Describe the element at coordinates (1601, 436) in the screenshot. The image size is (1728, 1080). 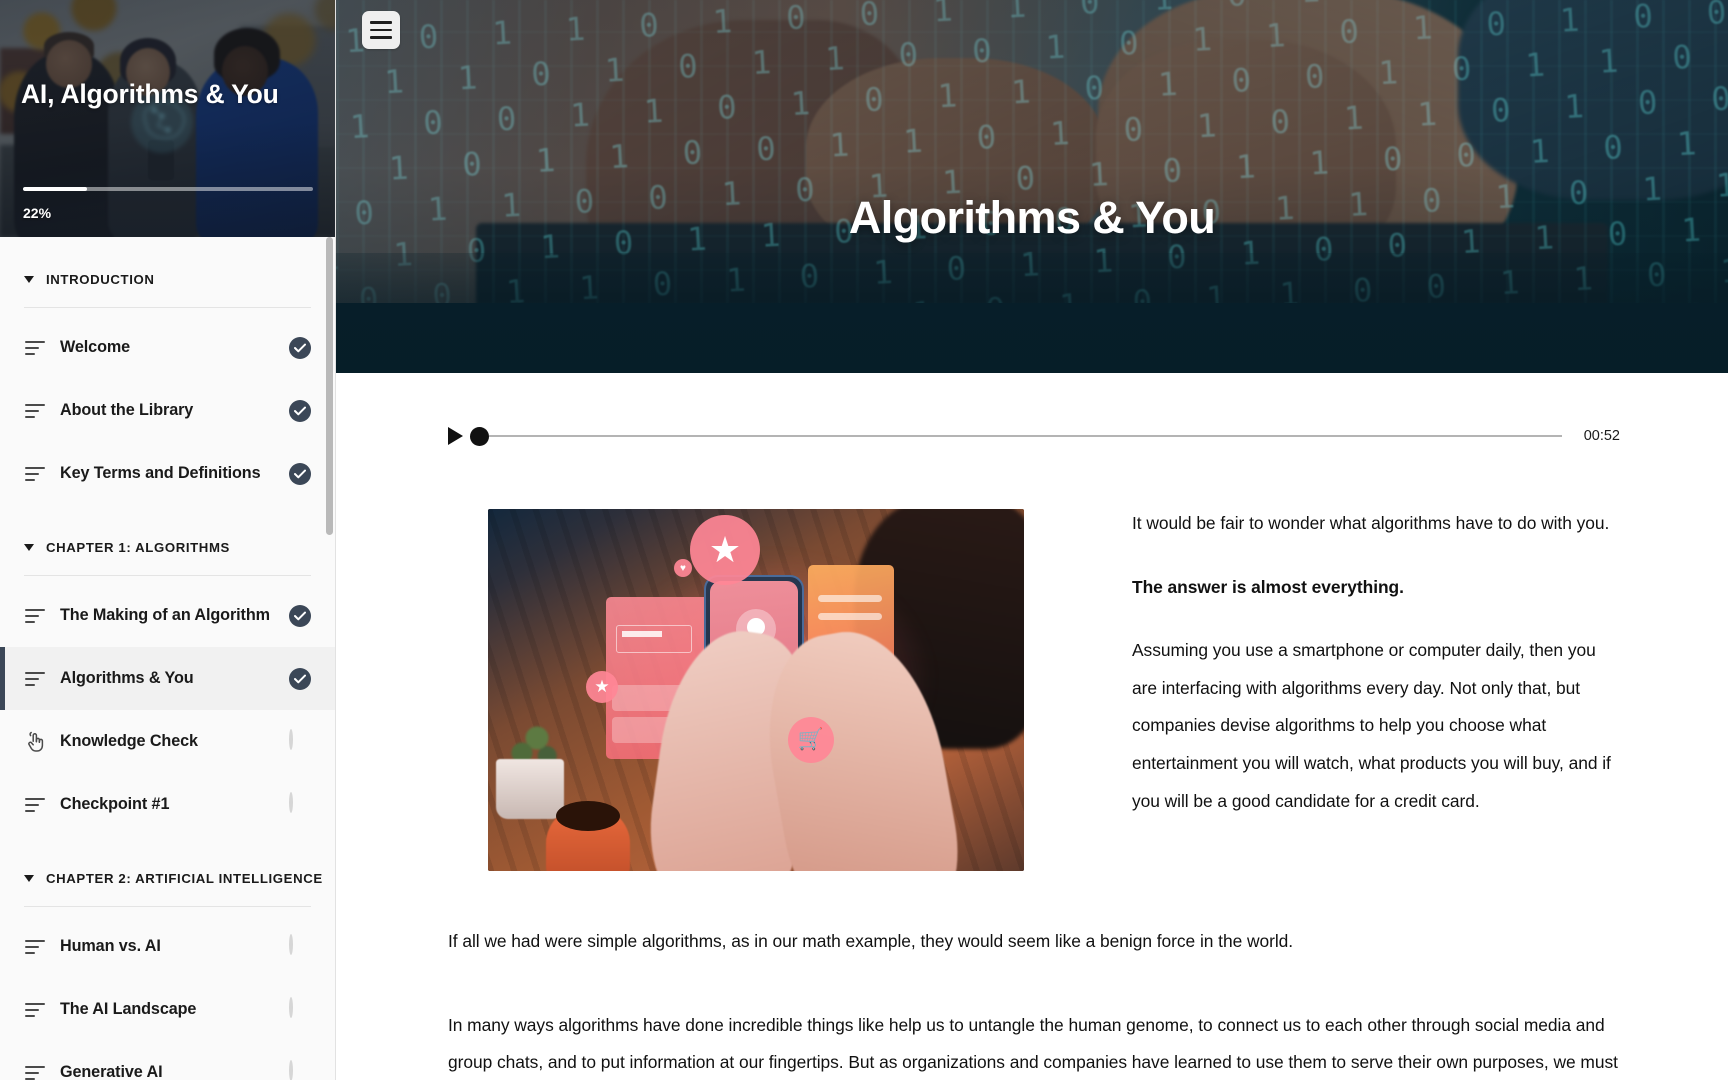
I see `audio-duration-label: 00:52` at that location.